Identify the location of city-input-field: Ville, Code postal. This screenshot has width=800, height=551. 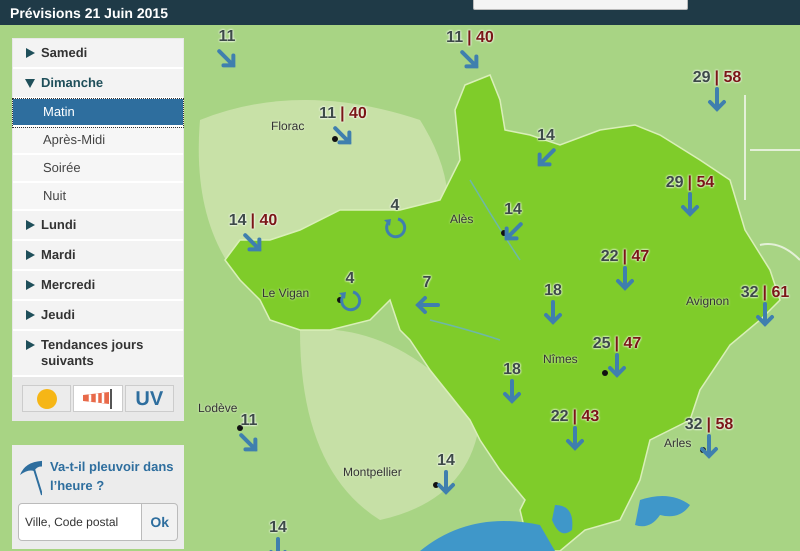
(80, 522).